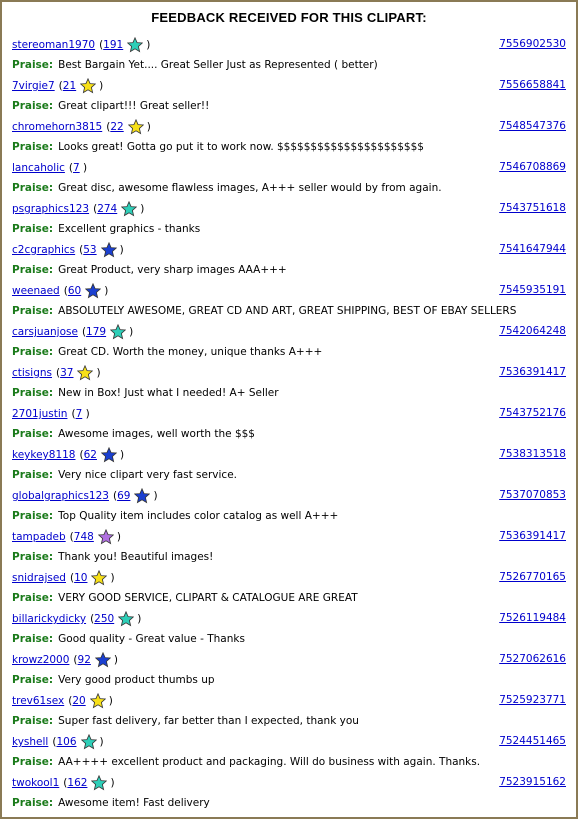 The width and height of the screenshot is (578, 819). Describe the element at coordinates (289, 496) in the screenshot. I see `feedback-header: globalgraphics123(69) 7537070853` at that location.